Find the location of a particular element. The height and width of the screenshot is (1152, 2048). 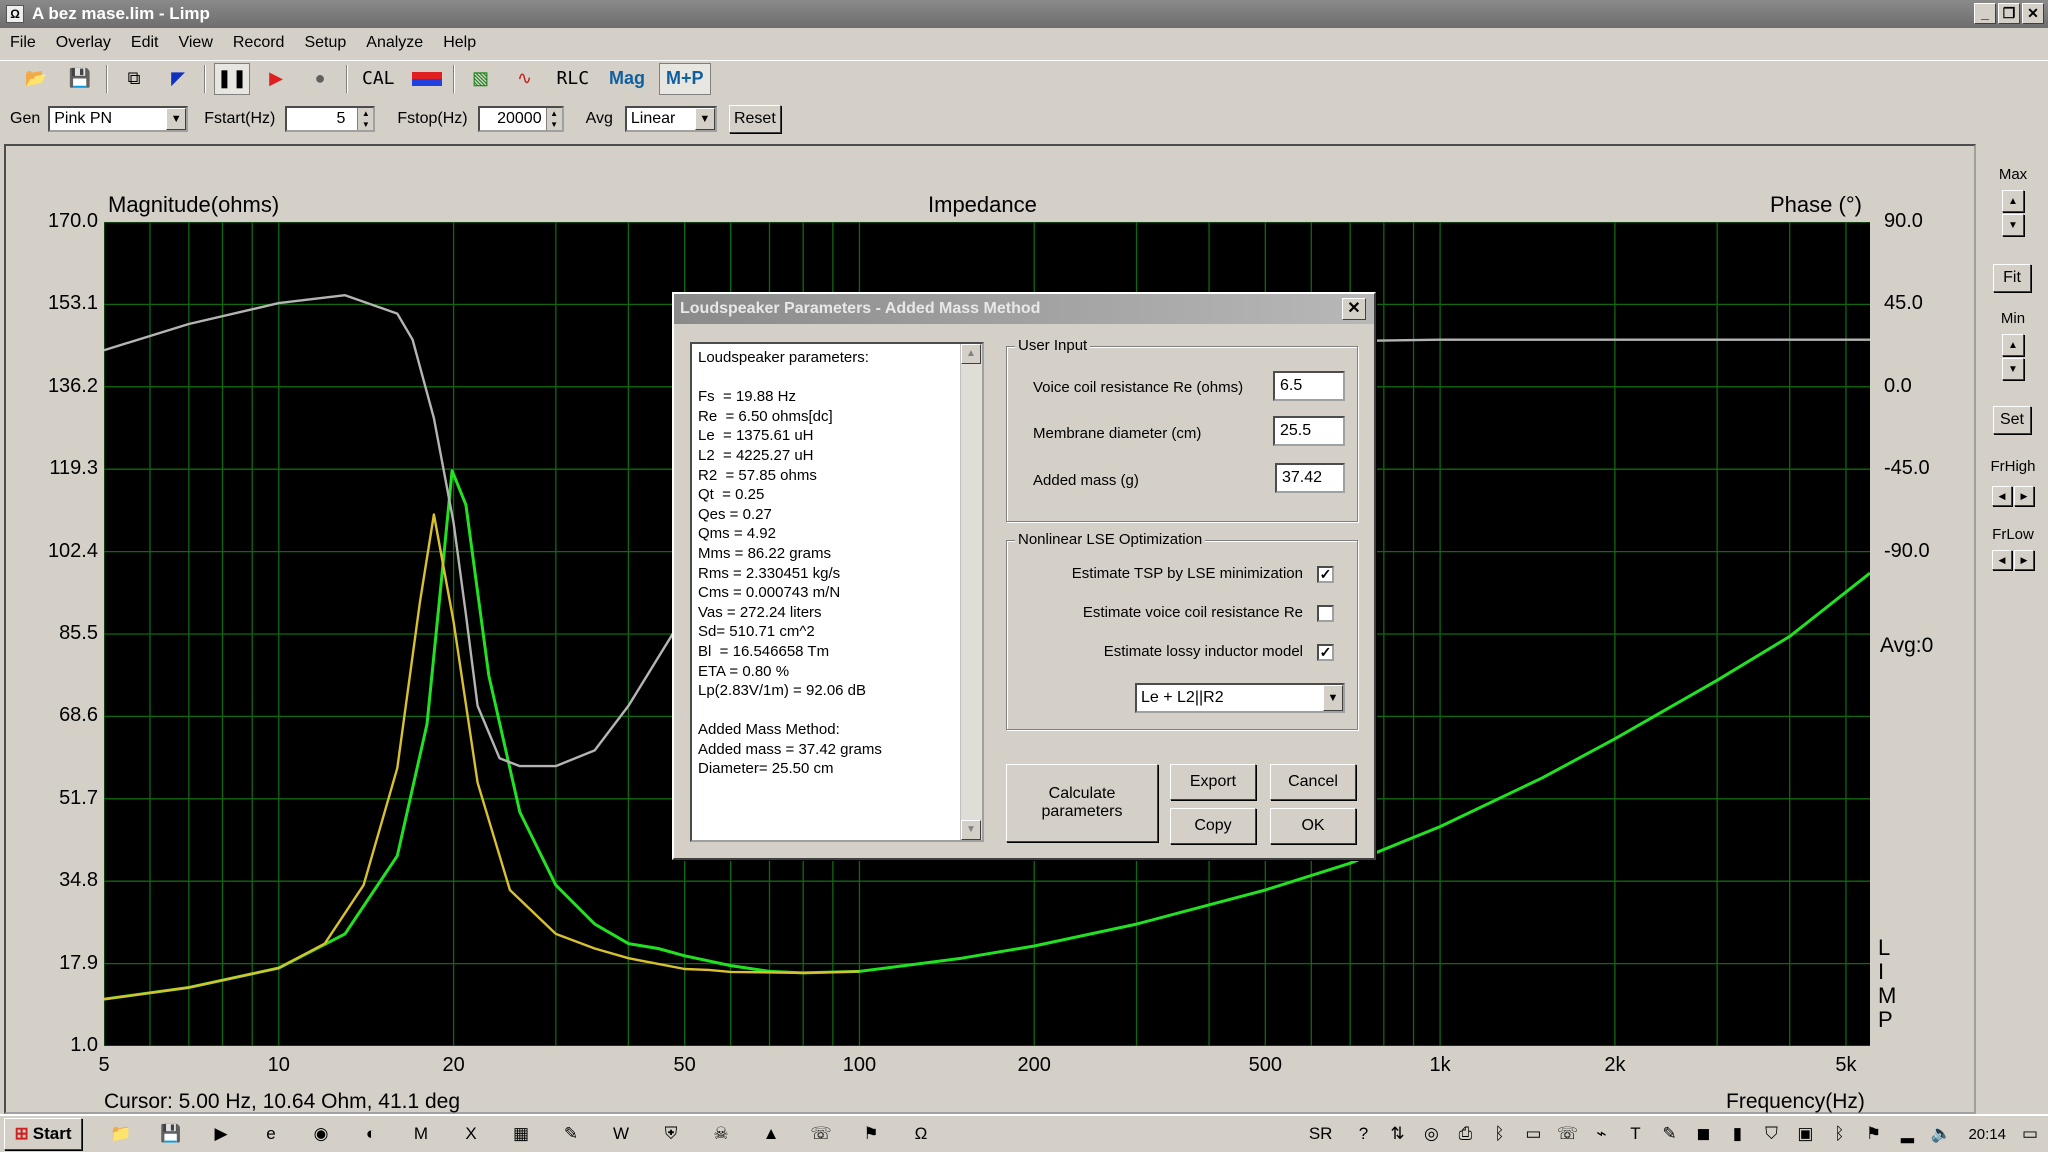

language-indicator: SR is located at coordinates (1321, 1134).